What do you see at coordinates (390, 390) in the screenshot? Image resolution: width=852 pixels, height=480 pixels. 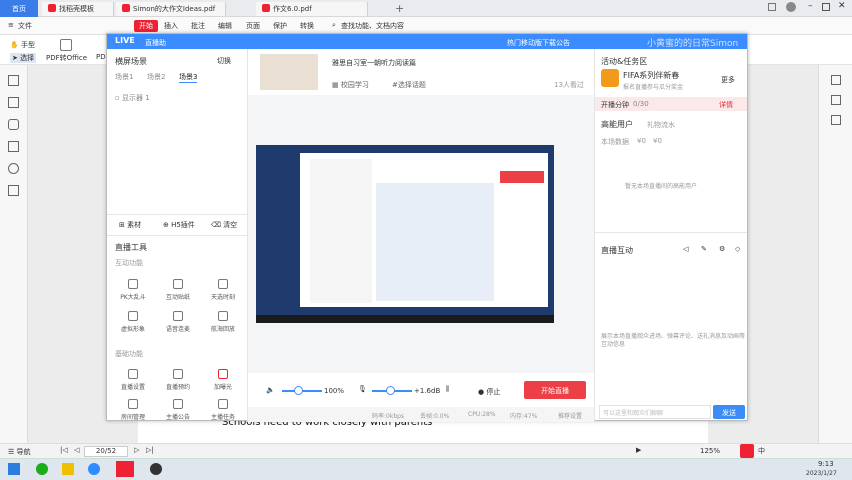 I see `mic-knob` at bounding box center [390, 390].